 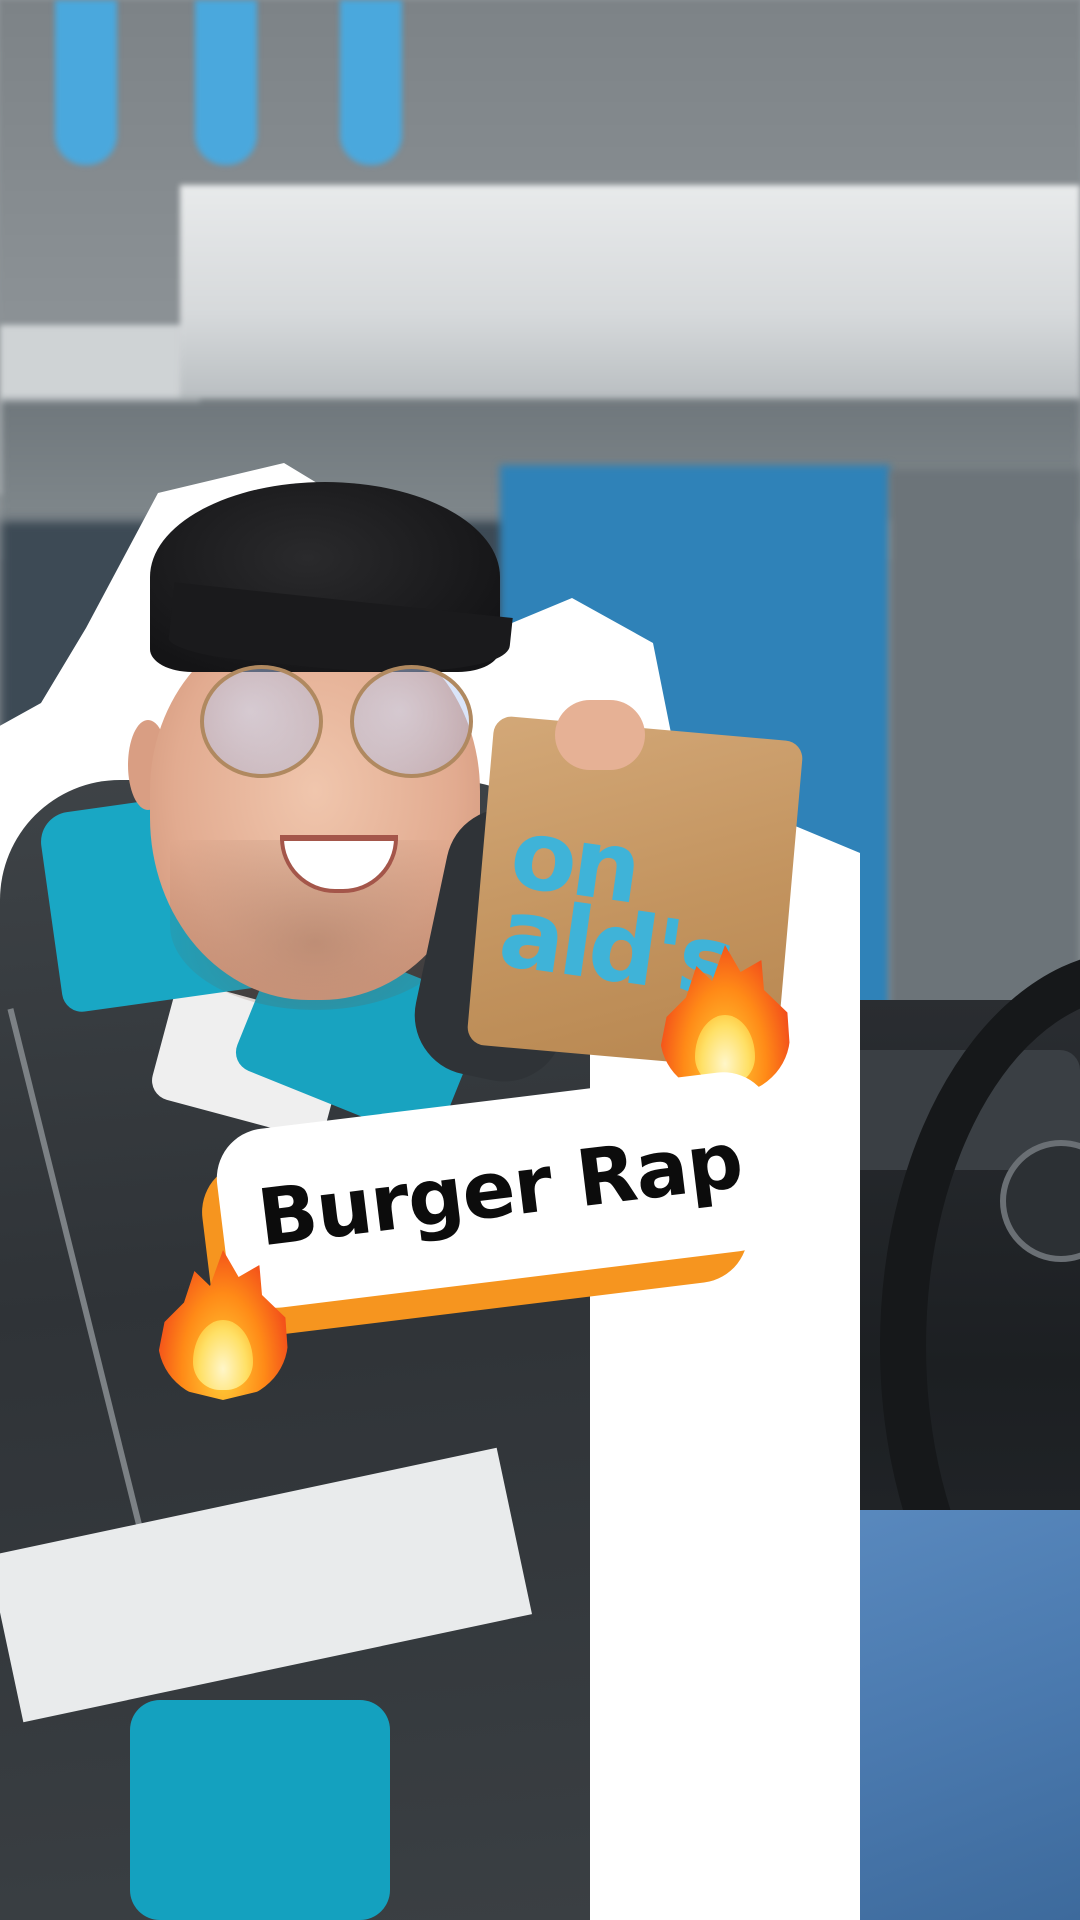 I want to click on video-title: Burger Rap, so click(x=500, y=1190).